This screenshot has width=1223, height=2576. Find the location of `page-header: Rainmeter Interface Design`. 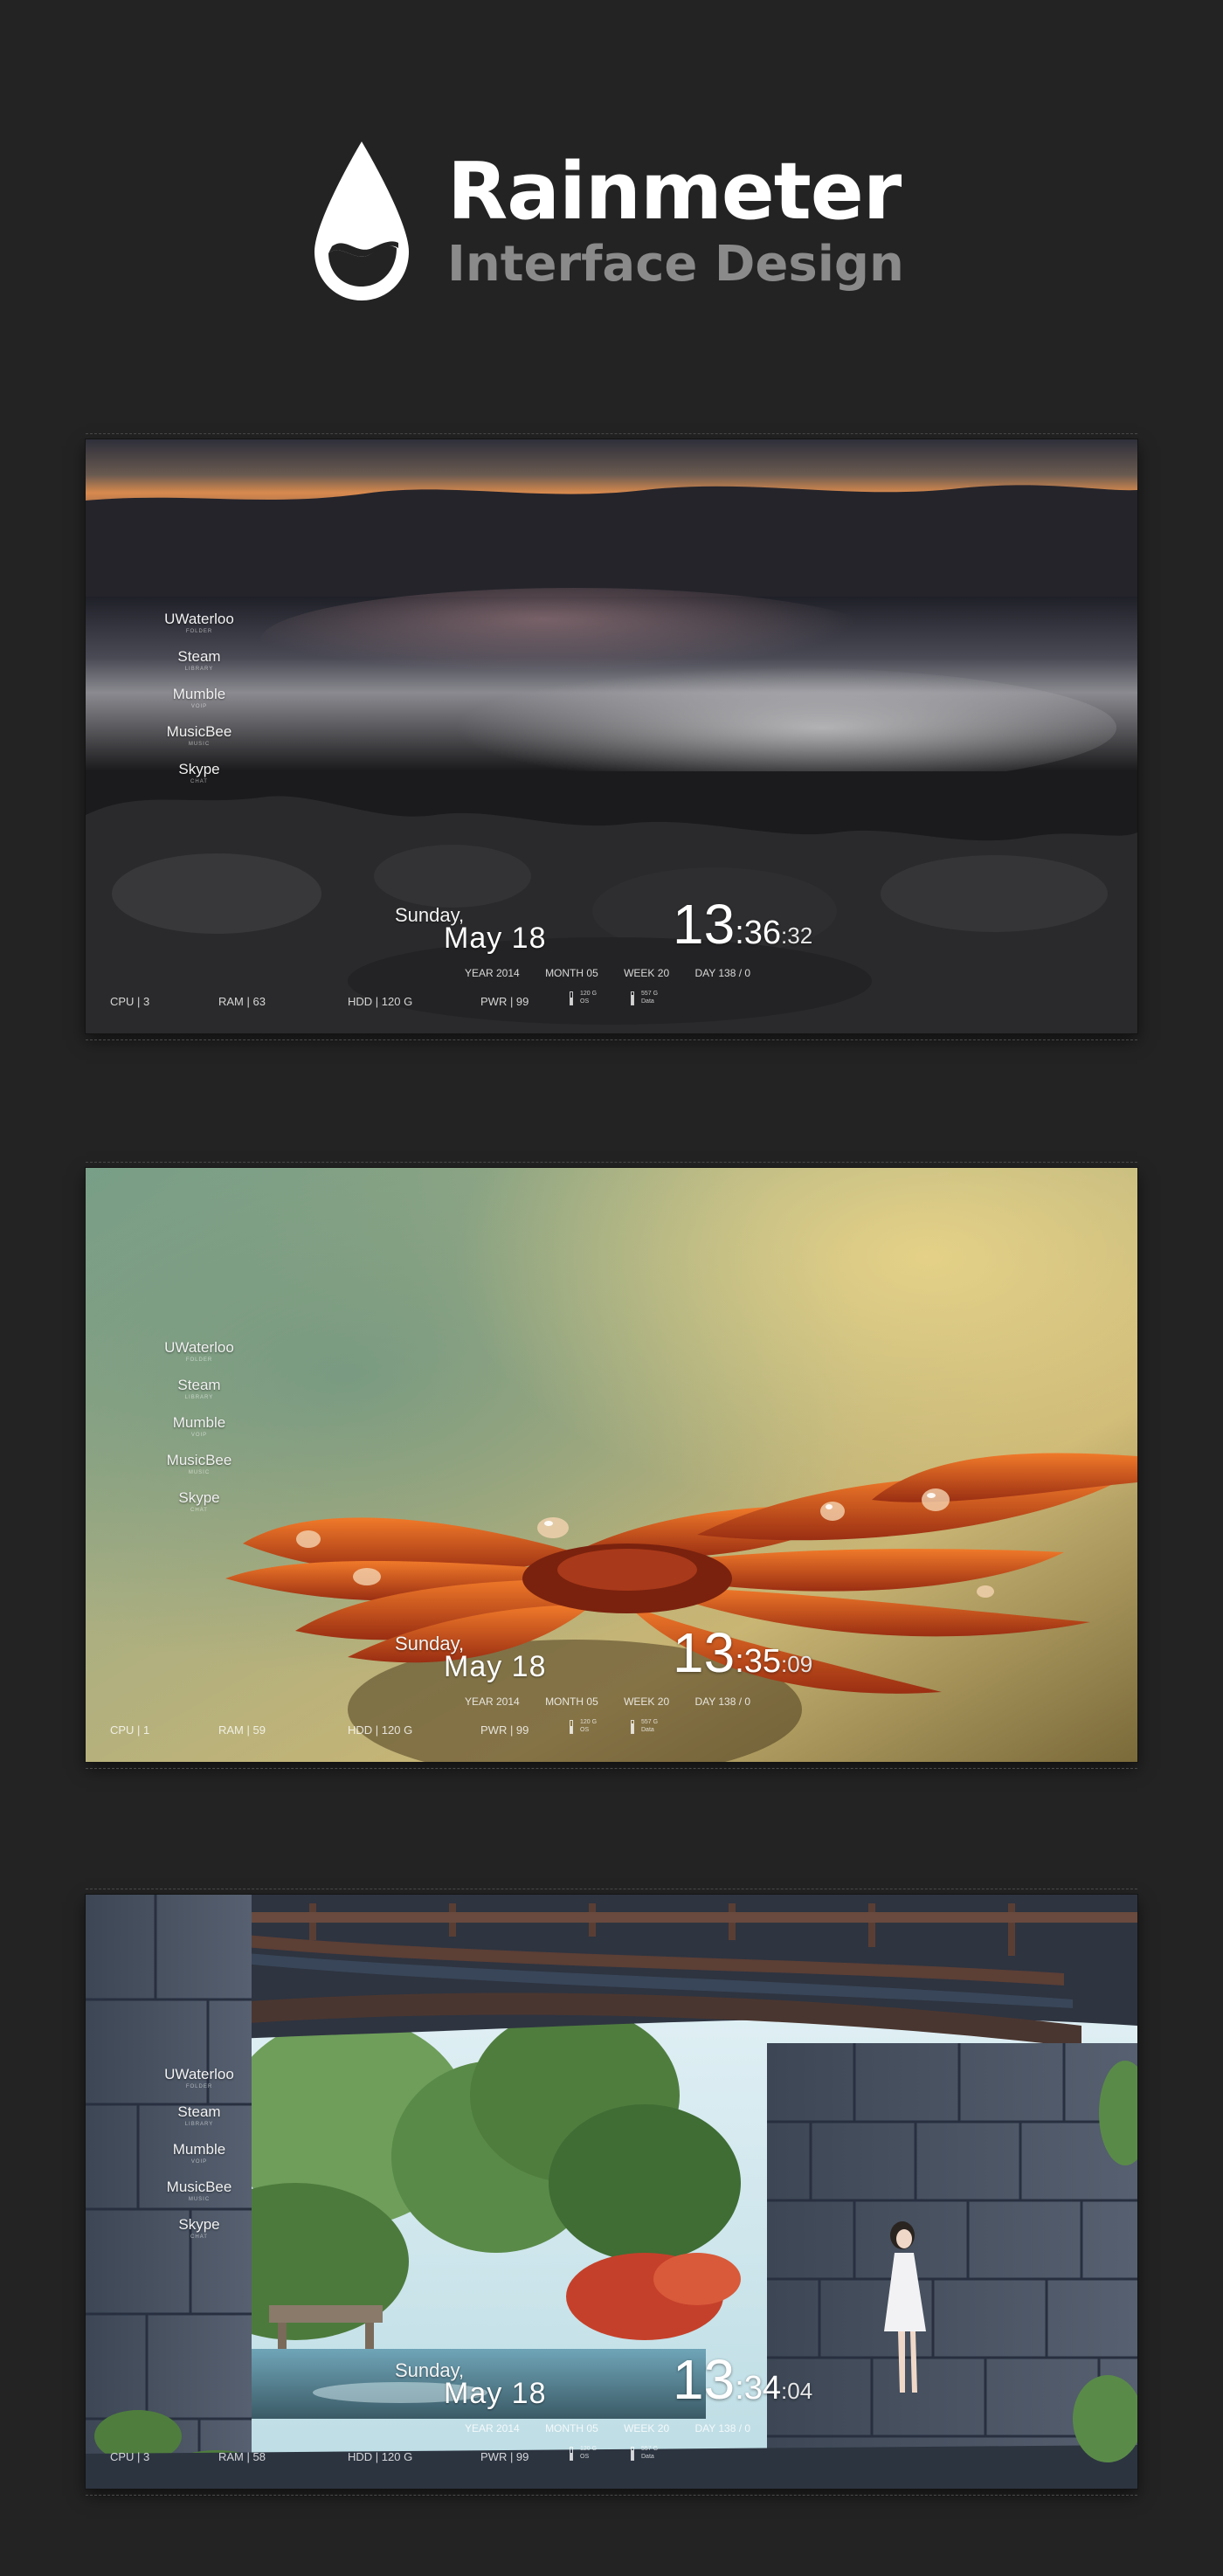

page-header: Rainmeter Interface Design is located at coordinates (611, 183).